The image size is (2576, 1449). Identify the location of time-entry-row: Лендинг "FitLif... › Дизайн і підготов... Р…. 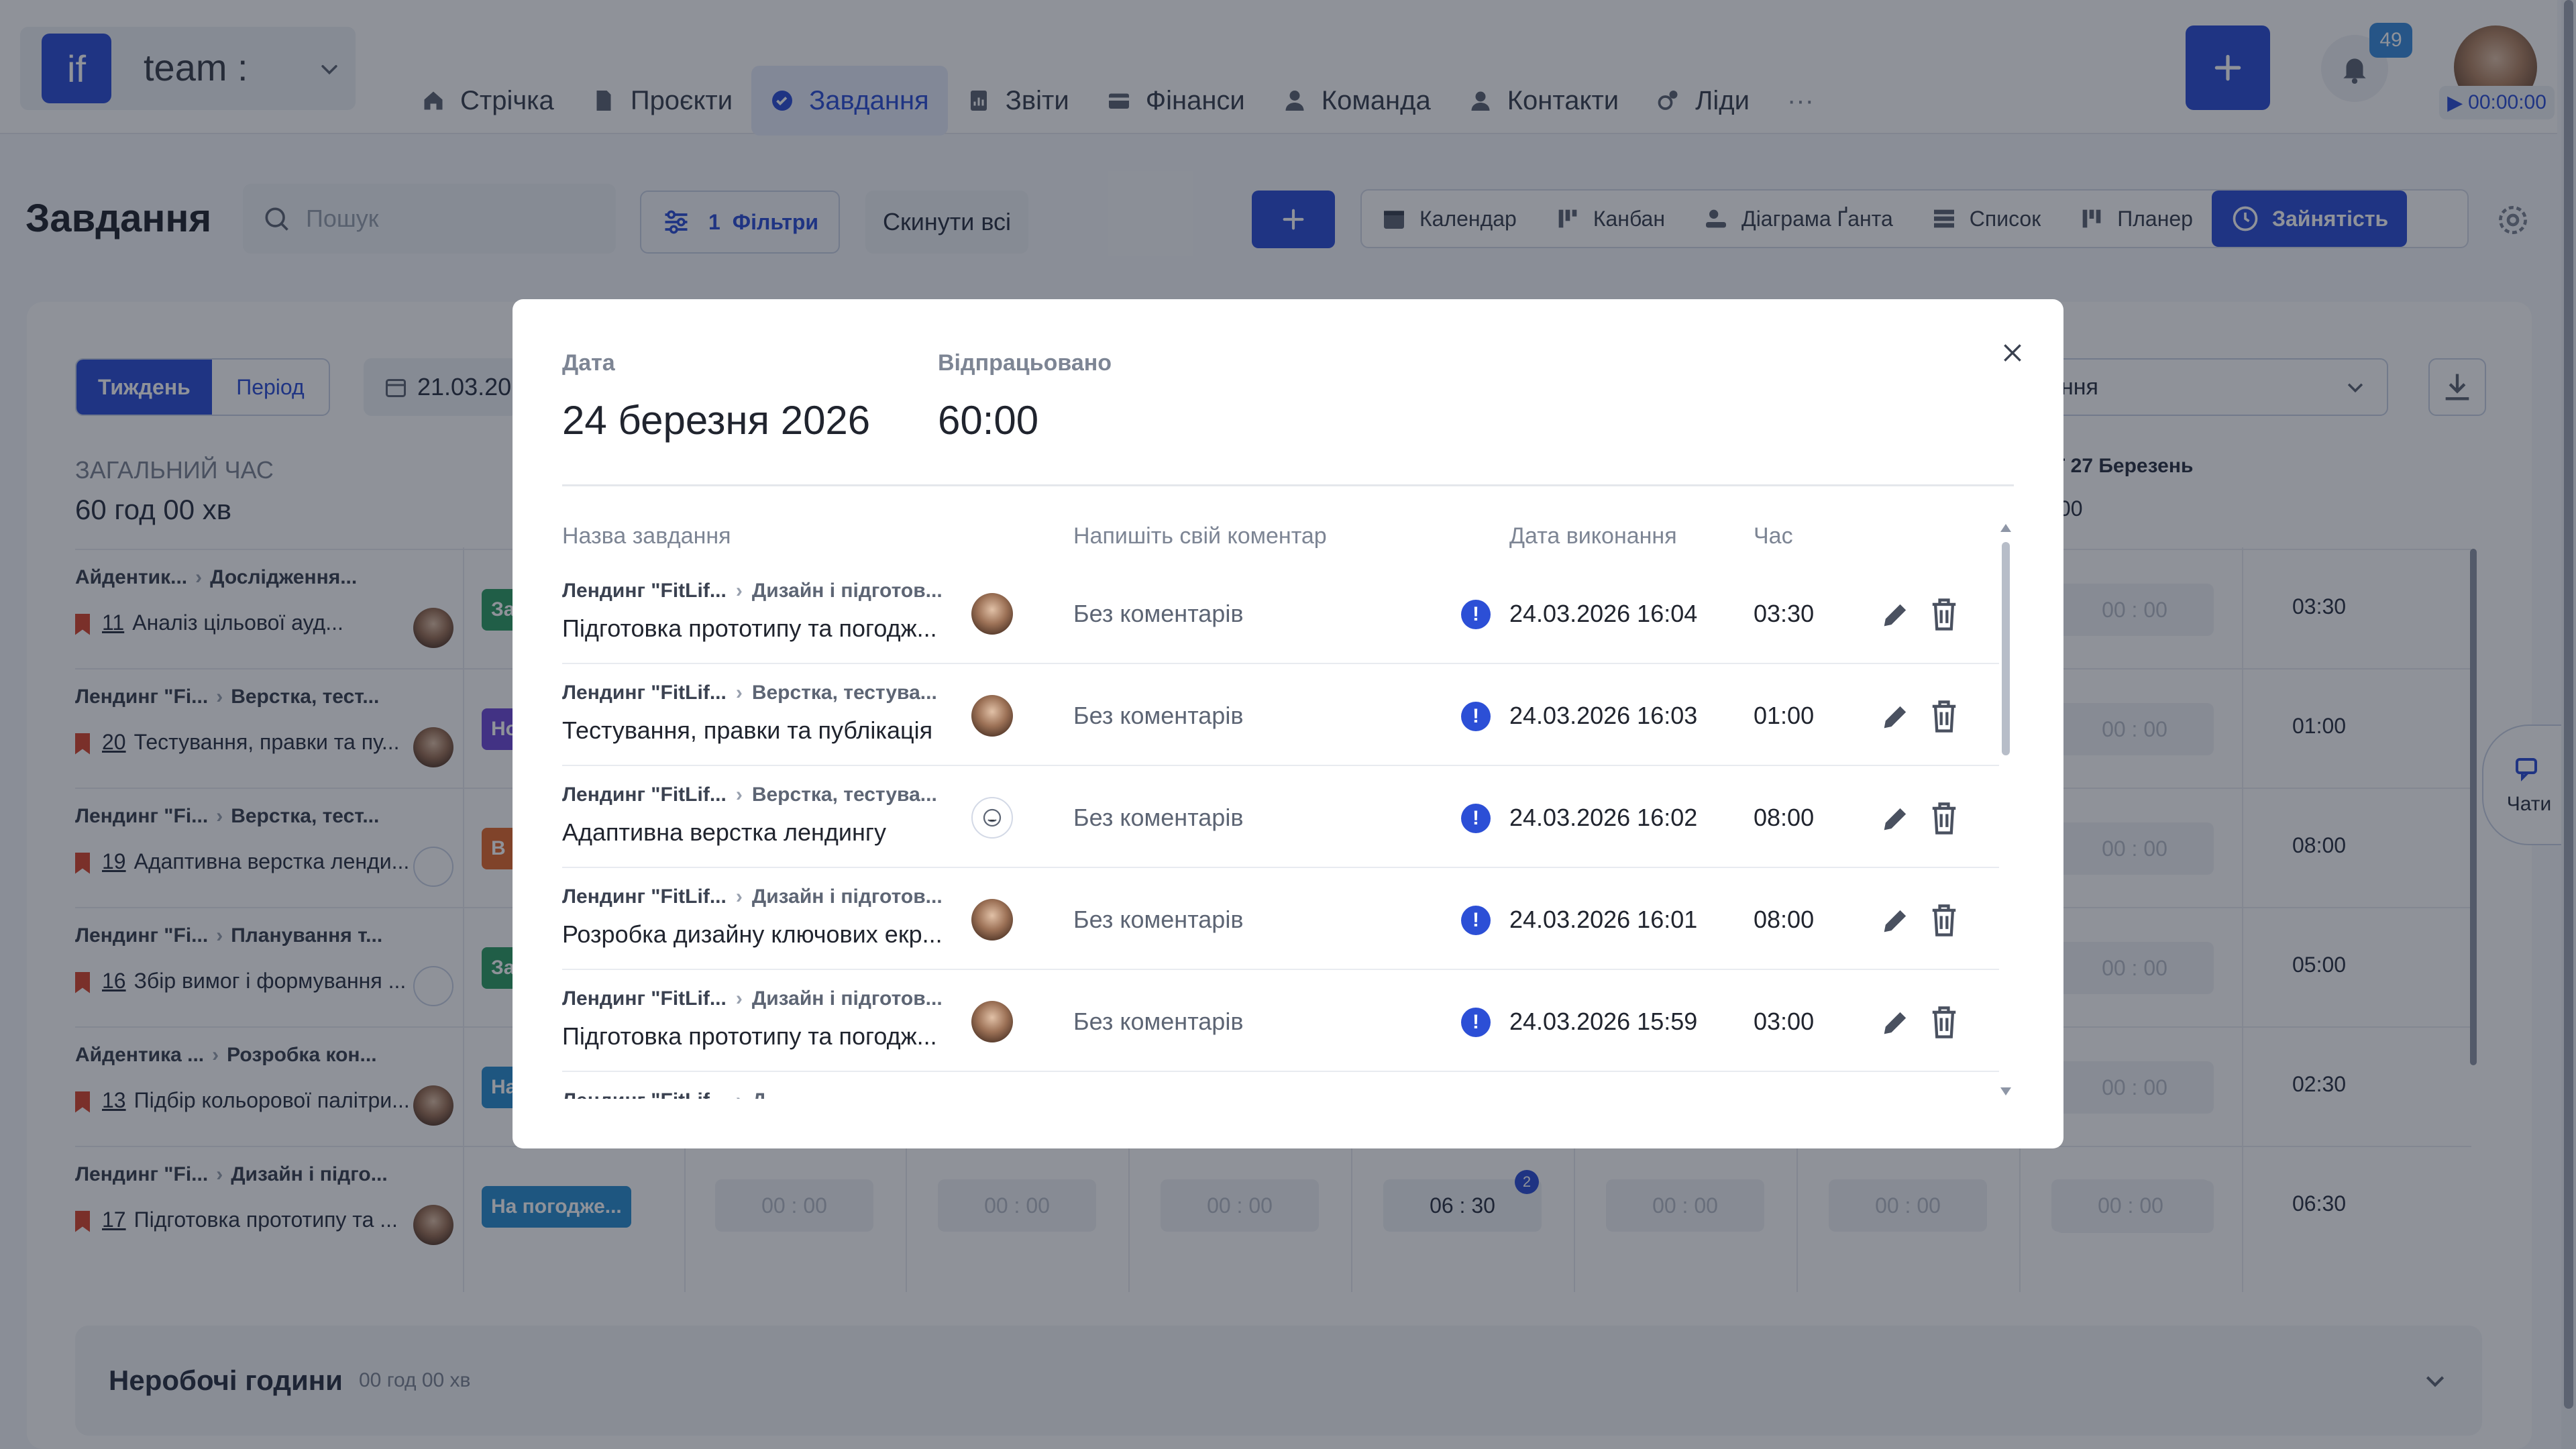
(1280, 919).